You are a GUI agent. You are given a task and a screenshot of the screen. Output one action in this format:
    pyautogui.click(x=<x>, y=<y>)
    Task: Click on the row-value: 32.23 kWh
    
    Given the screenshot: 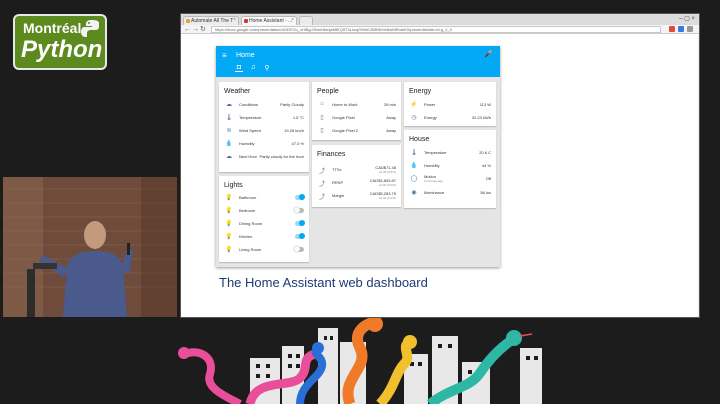 What is the action you would take?
    pyautogui.click(x=481, y=117)
    